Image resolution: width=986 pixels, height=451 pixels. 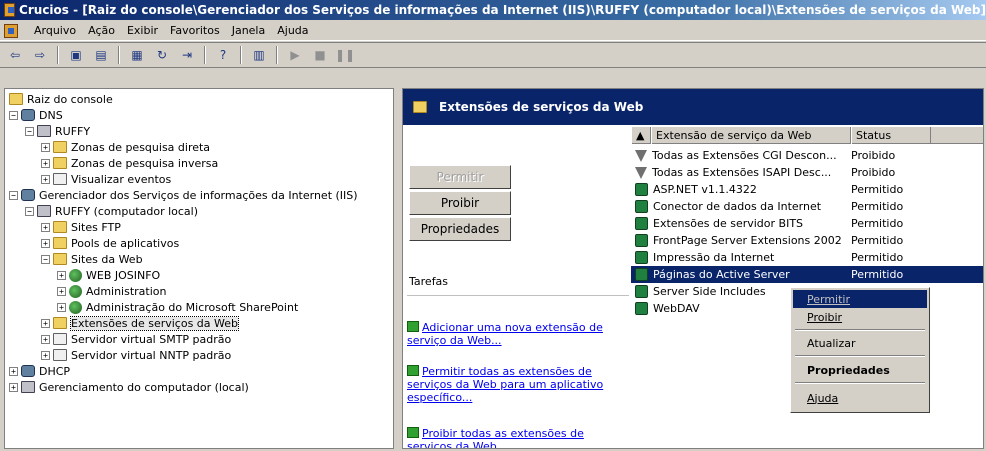 What do you see at coordinates (860, 299) in the screenshot?
I see `context-menu-permitir: Permitir` at bounding box center [860, 299].